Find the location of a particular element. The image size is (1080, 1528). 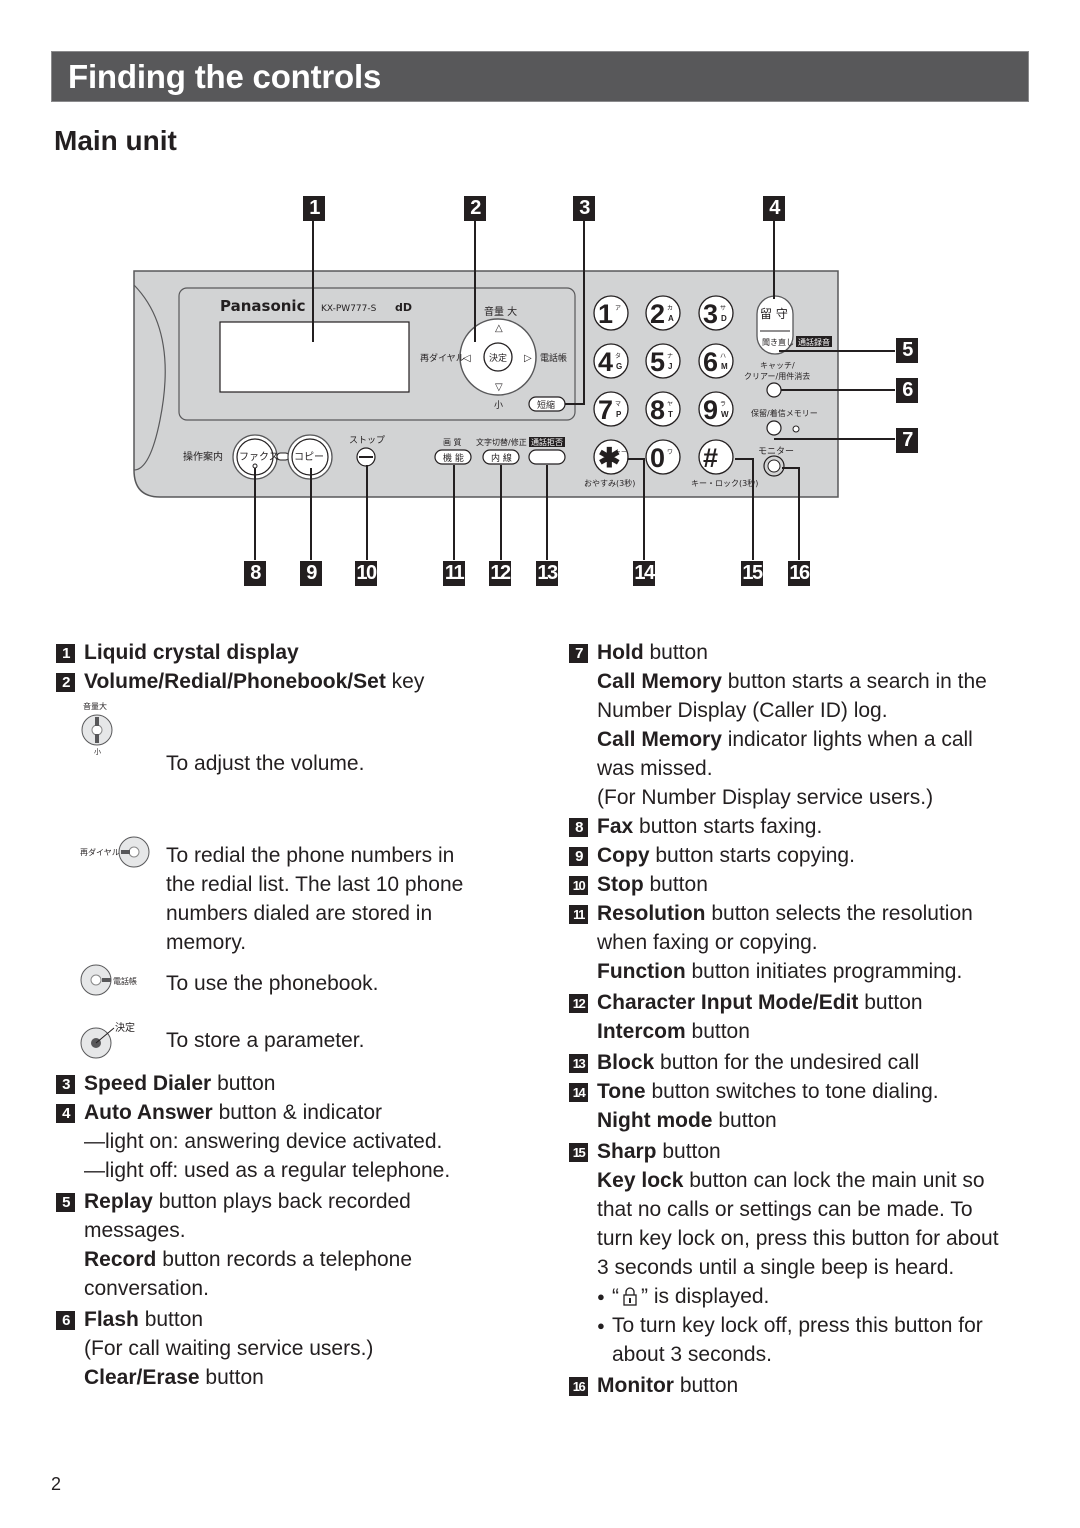

svg-text: 9 is located at coordinates (710, 410).